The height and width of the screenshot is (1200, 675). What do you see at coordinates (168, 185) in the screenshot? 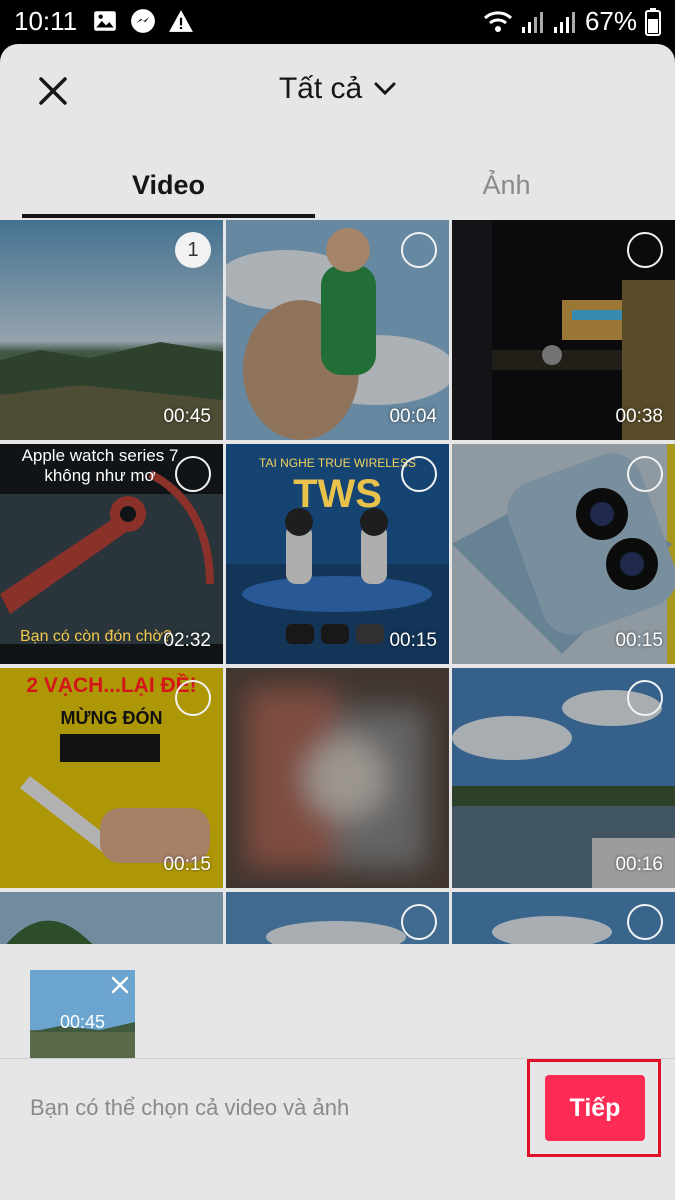
I see `tab-video: Video` at bounding box center [168, 185].